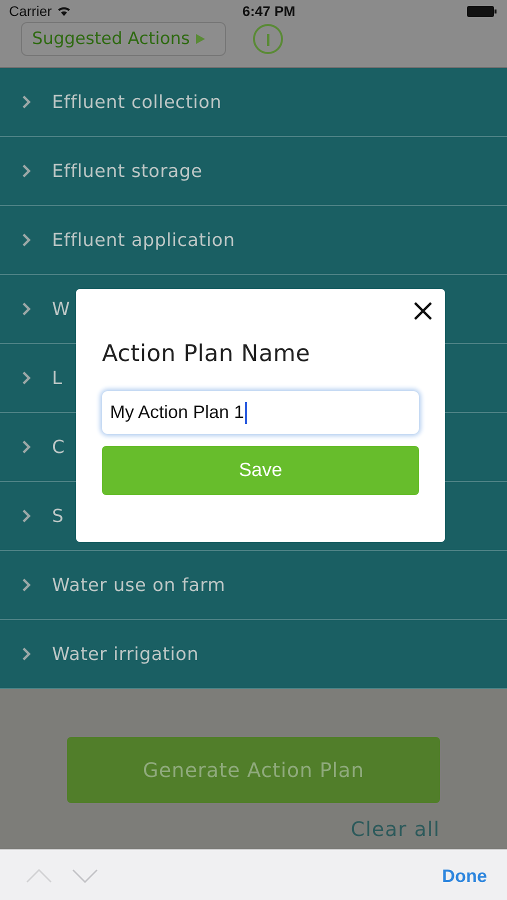  Describe the element at coordinates (200, 39) in the screenshot. I see `play-icon` at that location.